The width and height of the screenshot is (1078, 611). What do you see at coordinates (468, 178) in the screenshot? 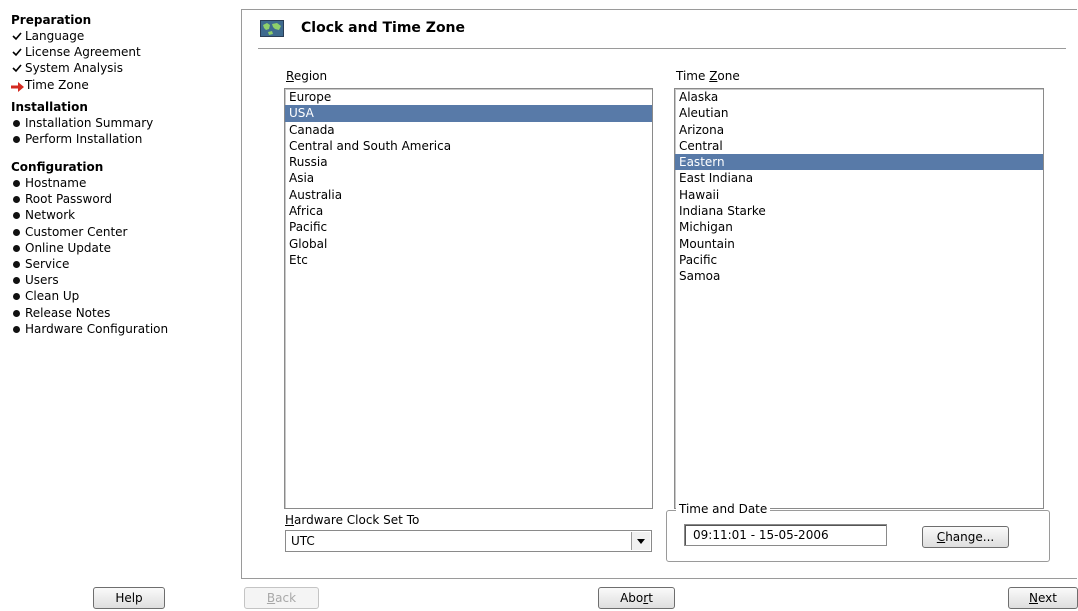
I see `region-item-asia: Asia` at bounding box center [468, 178].